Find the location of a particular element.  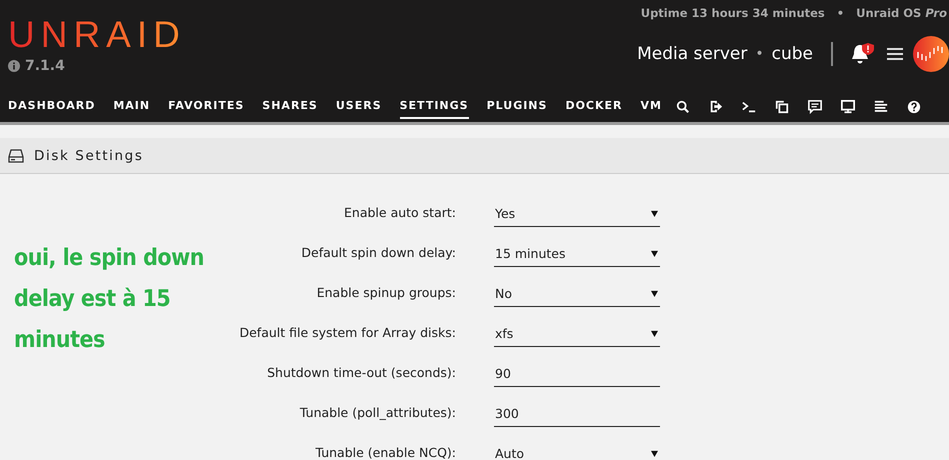

bell-icon is located at coordinates (862, 54).